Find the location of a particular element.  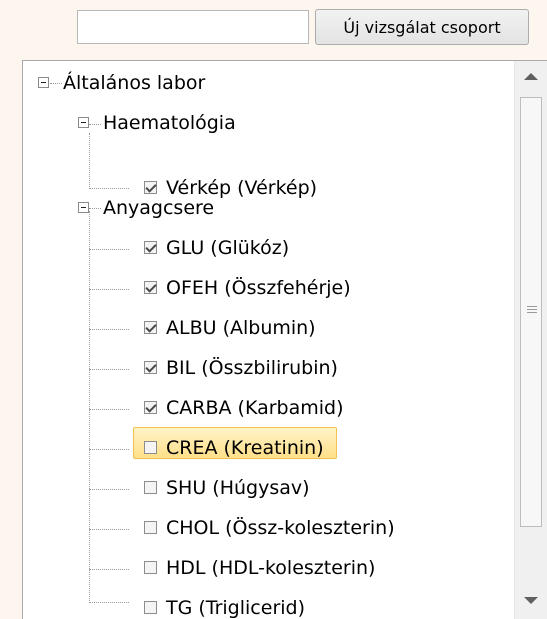

tree-item-label: CREA (Kreatinin) is located at coordinates (245, 448).